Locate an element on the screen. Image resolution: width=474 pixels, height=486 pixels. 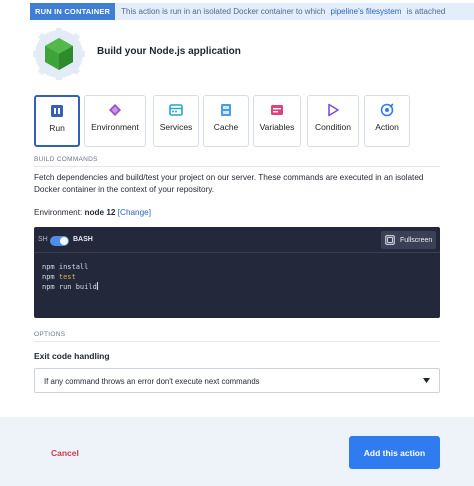
page-title: Build your Node.js application is located at coordinates (169, 51).